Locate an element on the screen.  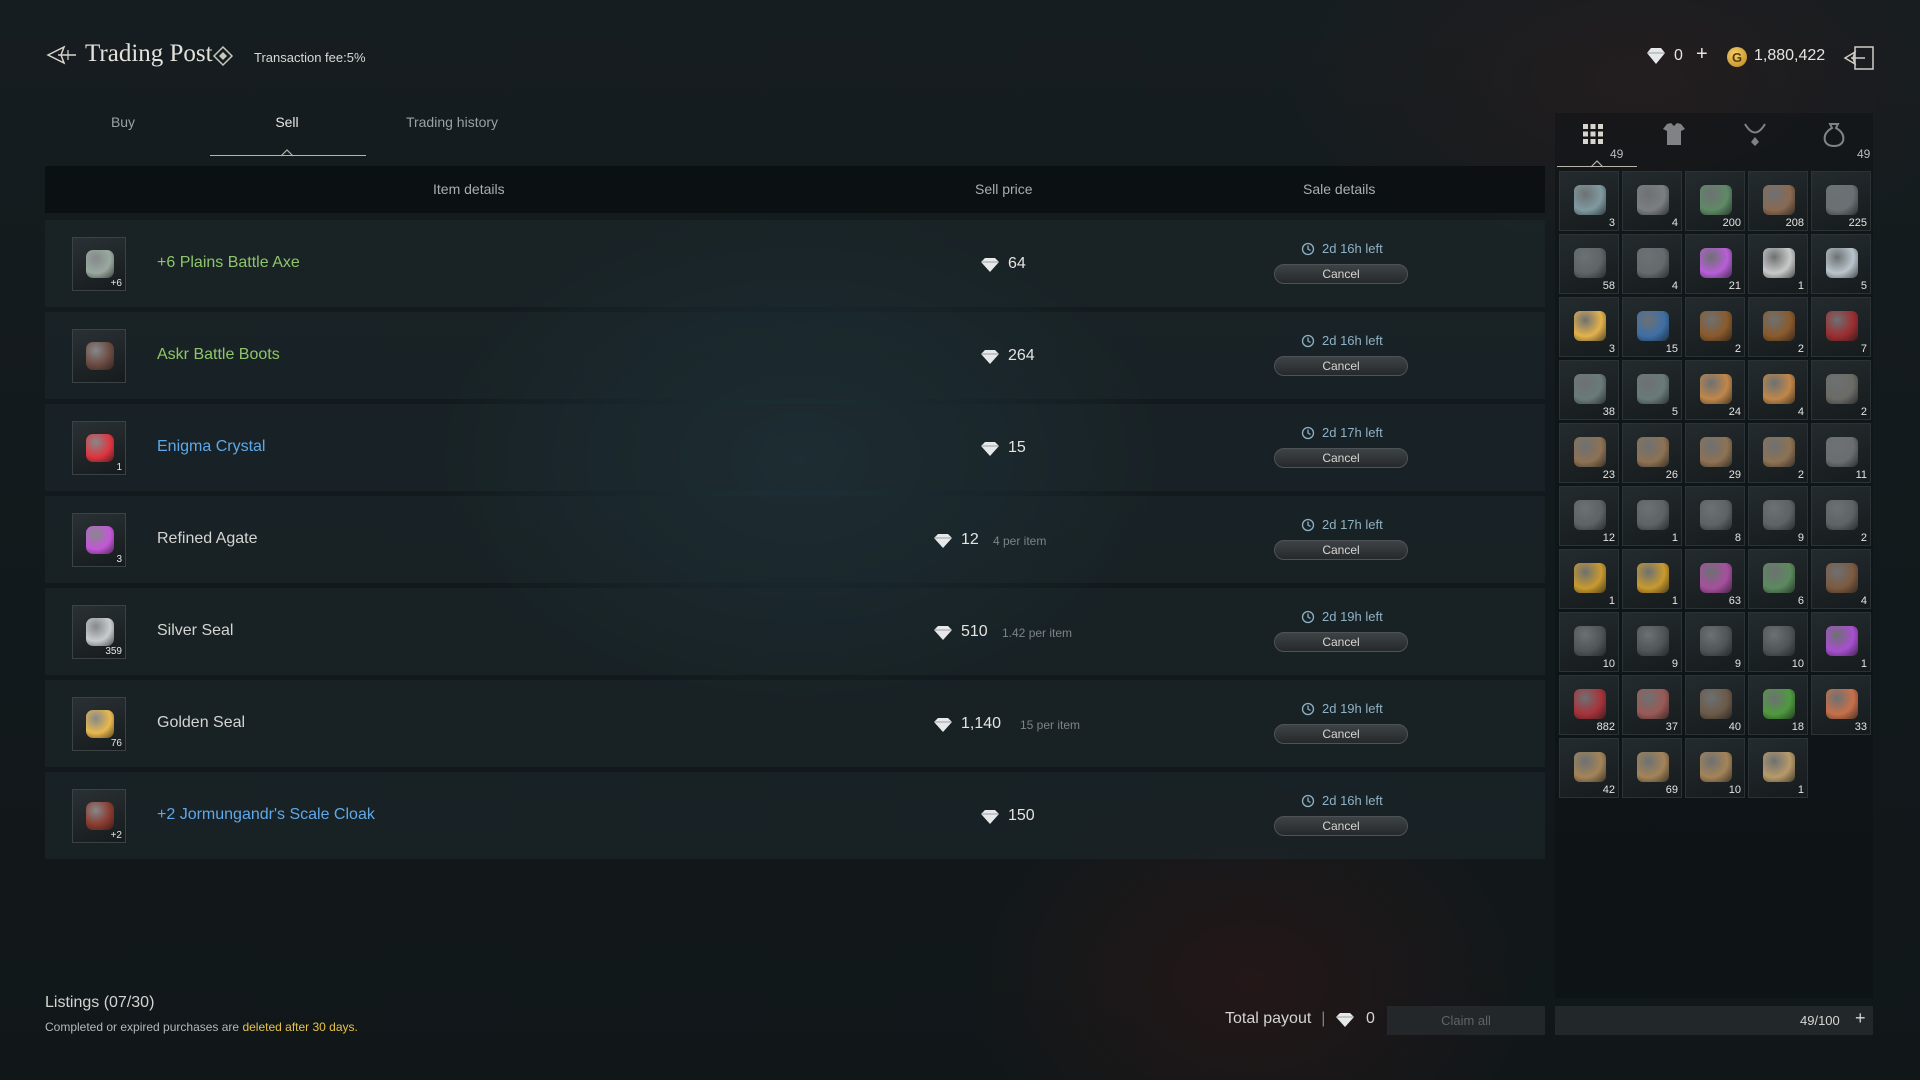
category-all-count: 49 is located at coordinates (1617, 154).